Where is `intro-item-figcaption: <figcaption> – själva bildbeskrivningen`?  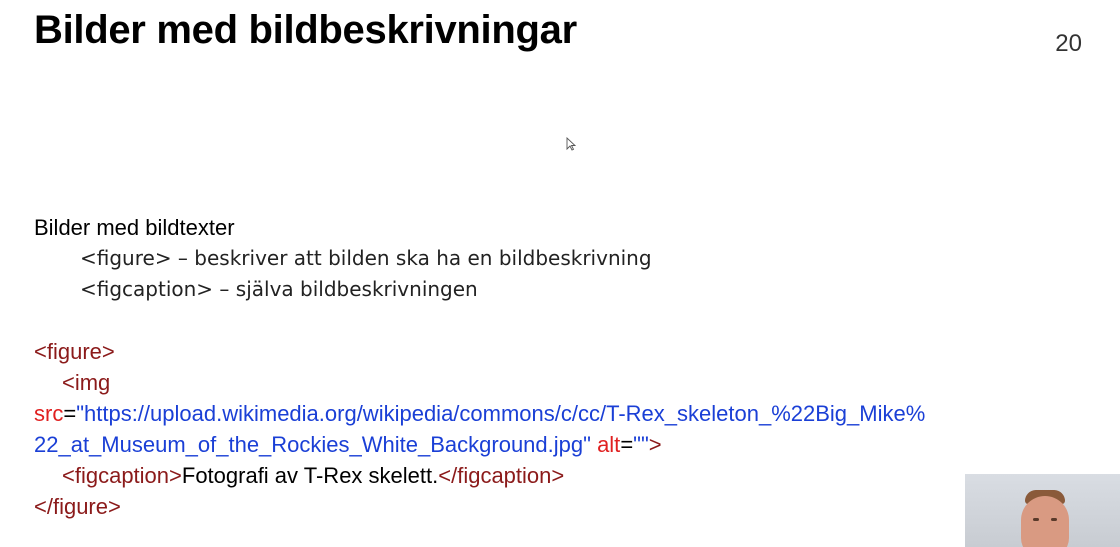
intro-item-figcaption: <figcaption> – själva bildbeskrivningen is located at coordinates (279, 289).